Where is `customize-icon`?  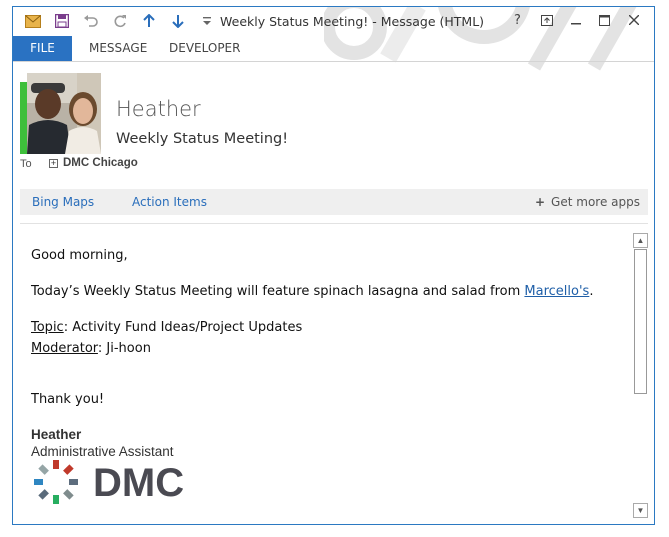
customize-icon is located at coordinates (207, 21).